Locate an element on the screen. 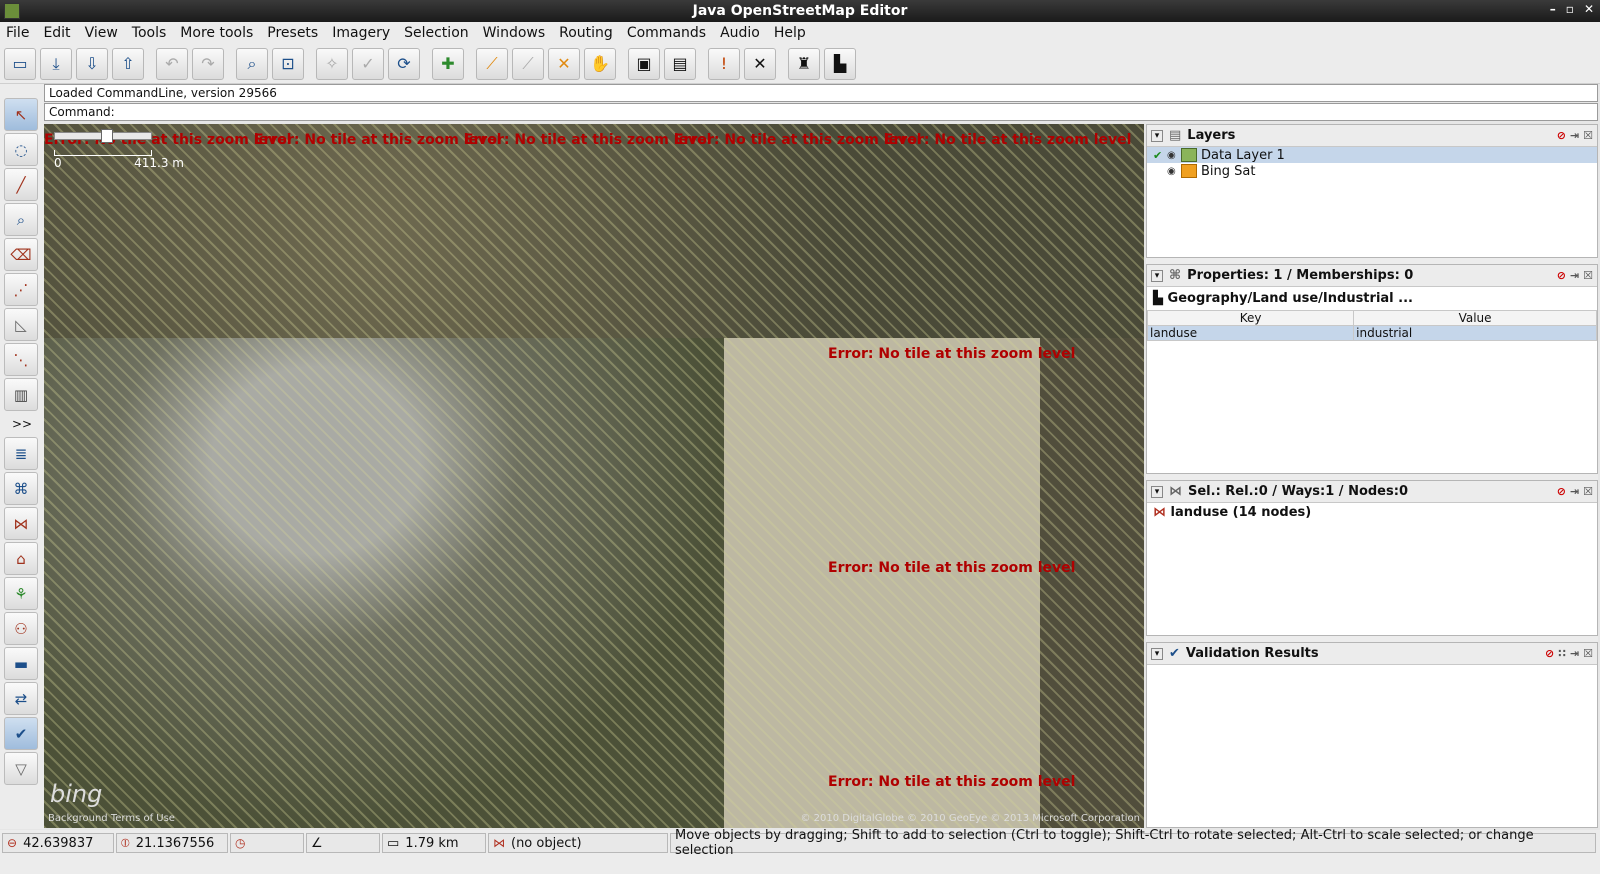 This screenshot has width=1600, height=874. fullscreen-icon: ✚ is located at coordinates (448, 63).